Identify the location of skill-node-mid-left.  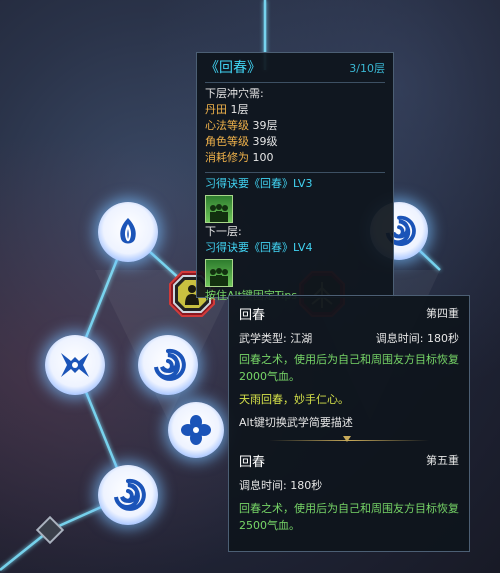
(75, 365).